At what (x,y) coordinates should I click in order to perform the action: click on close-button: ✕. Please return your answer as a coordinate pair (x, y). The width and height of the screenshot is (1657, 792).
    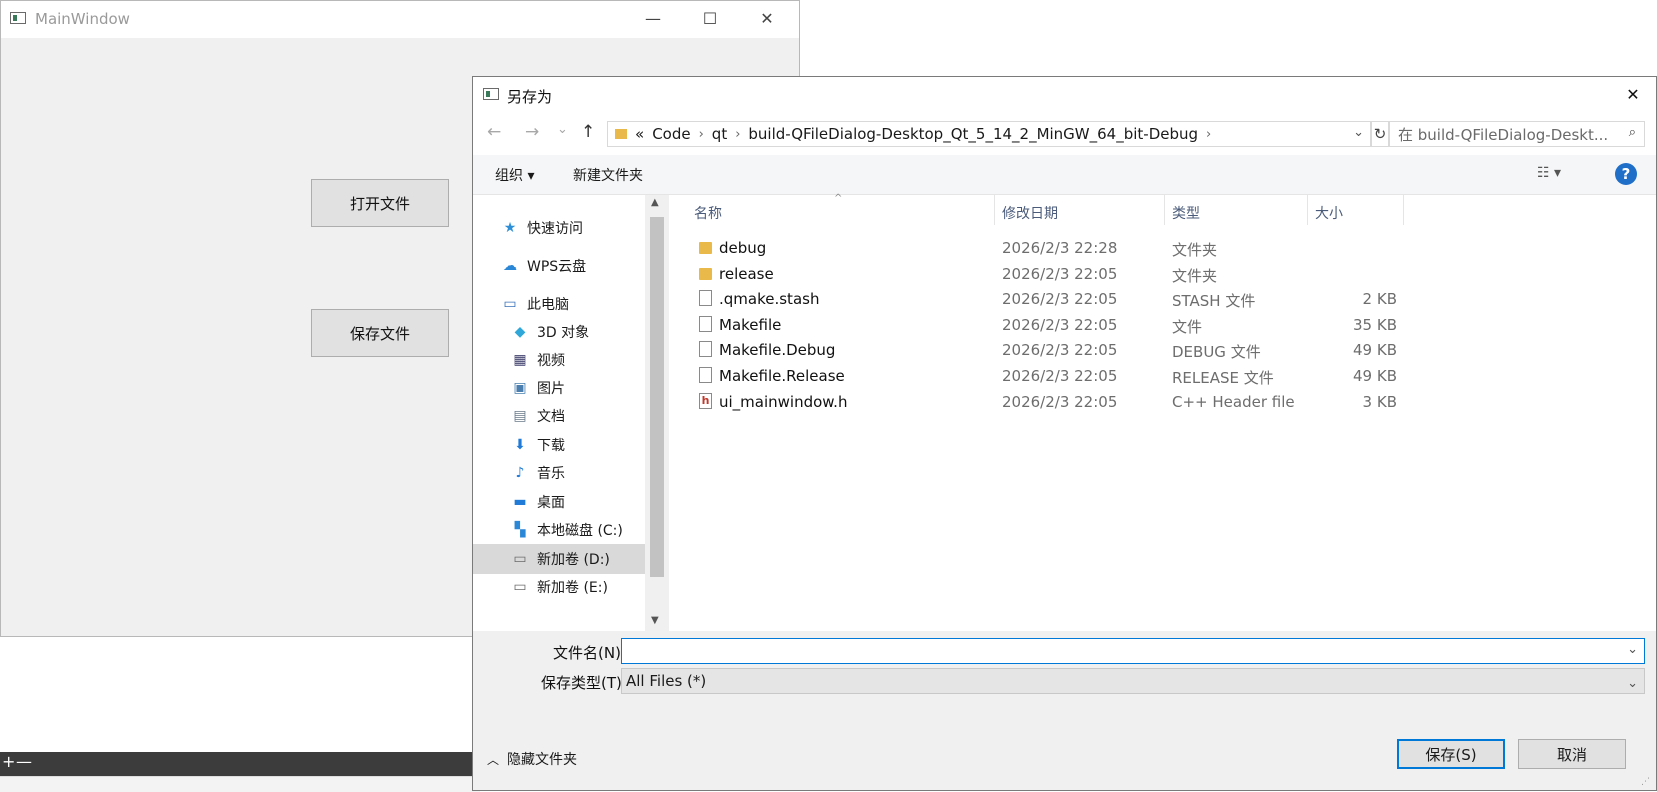
    Looking at the image, I should click on (767, 19).